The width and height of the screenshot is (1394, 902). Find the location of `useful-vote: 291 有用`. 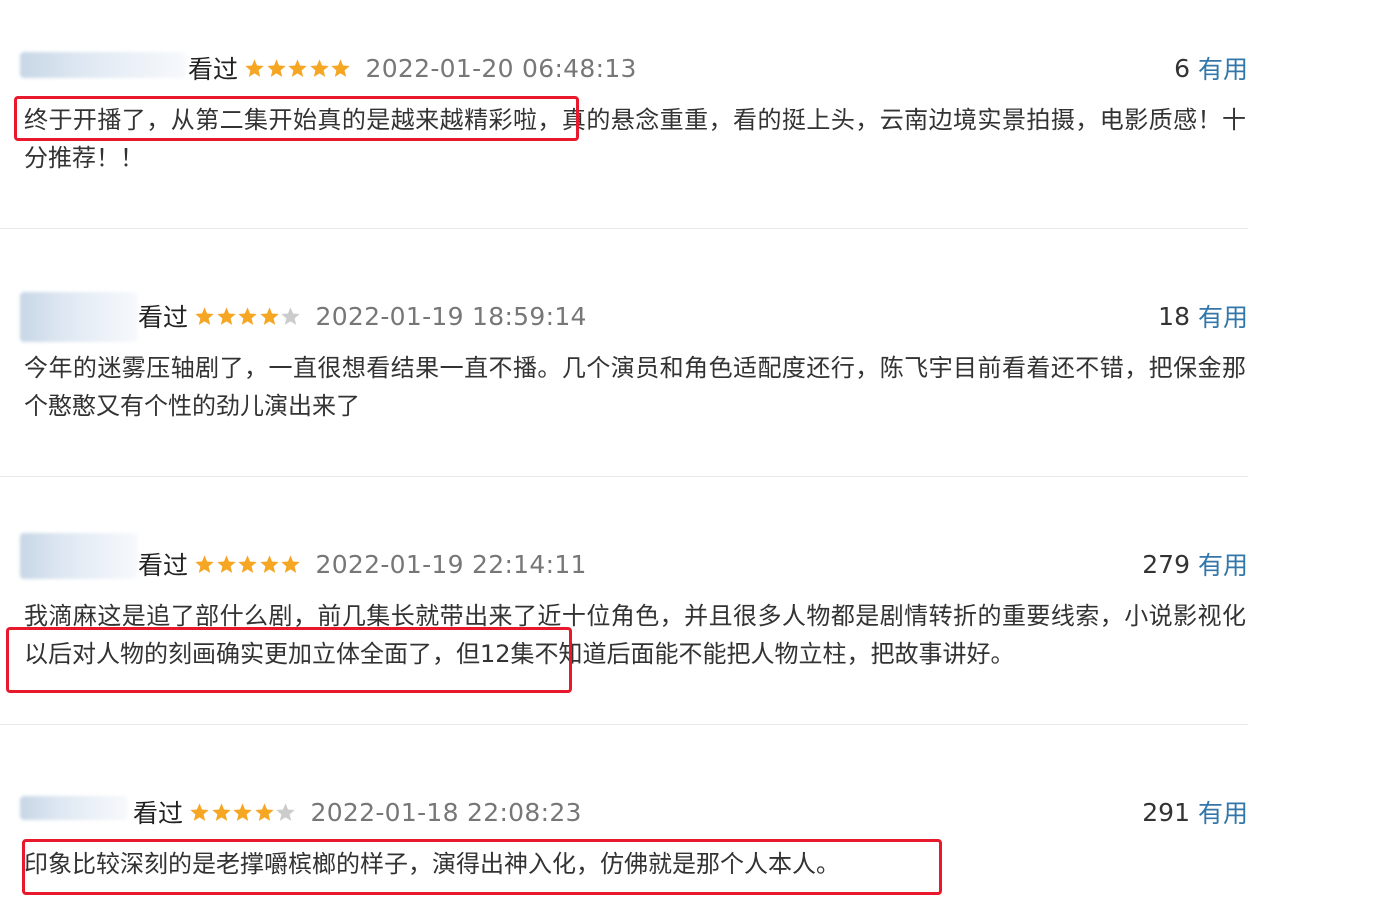

useful-vote: 291 有用 is located at coordinates (1195, 812).